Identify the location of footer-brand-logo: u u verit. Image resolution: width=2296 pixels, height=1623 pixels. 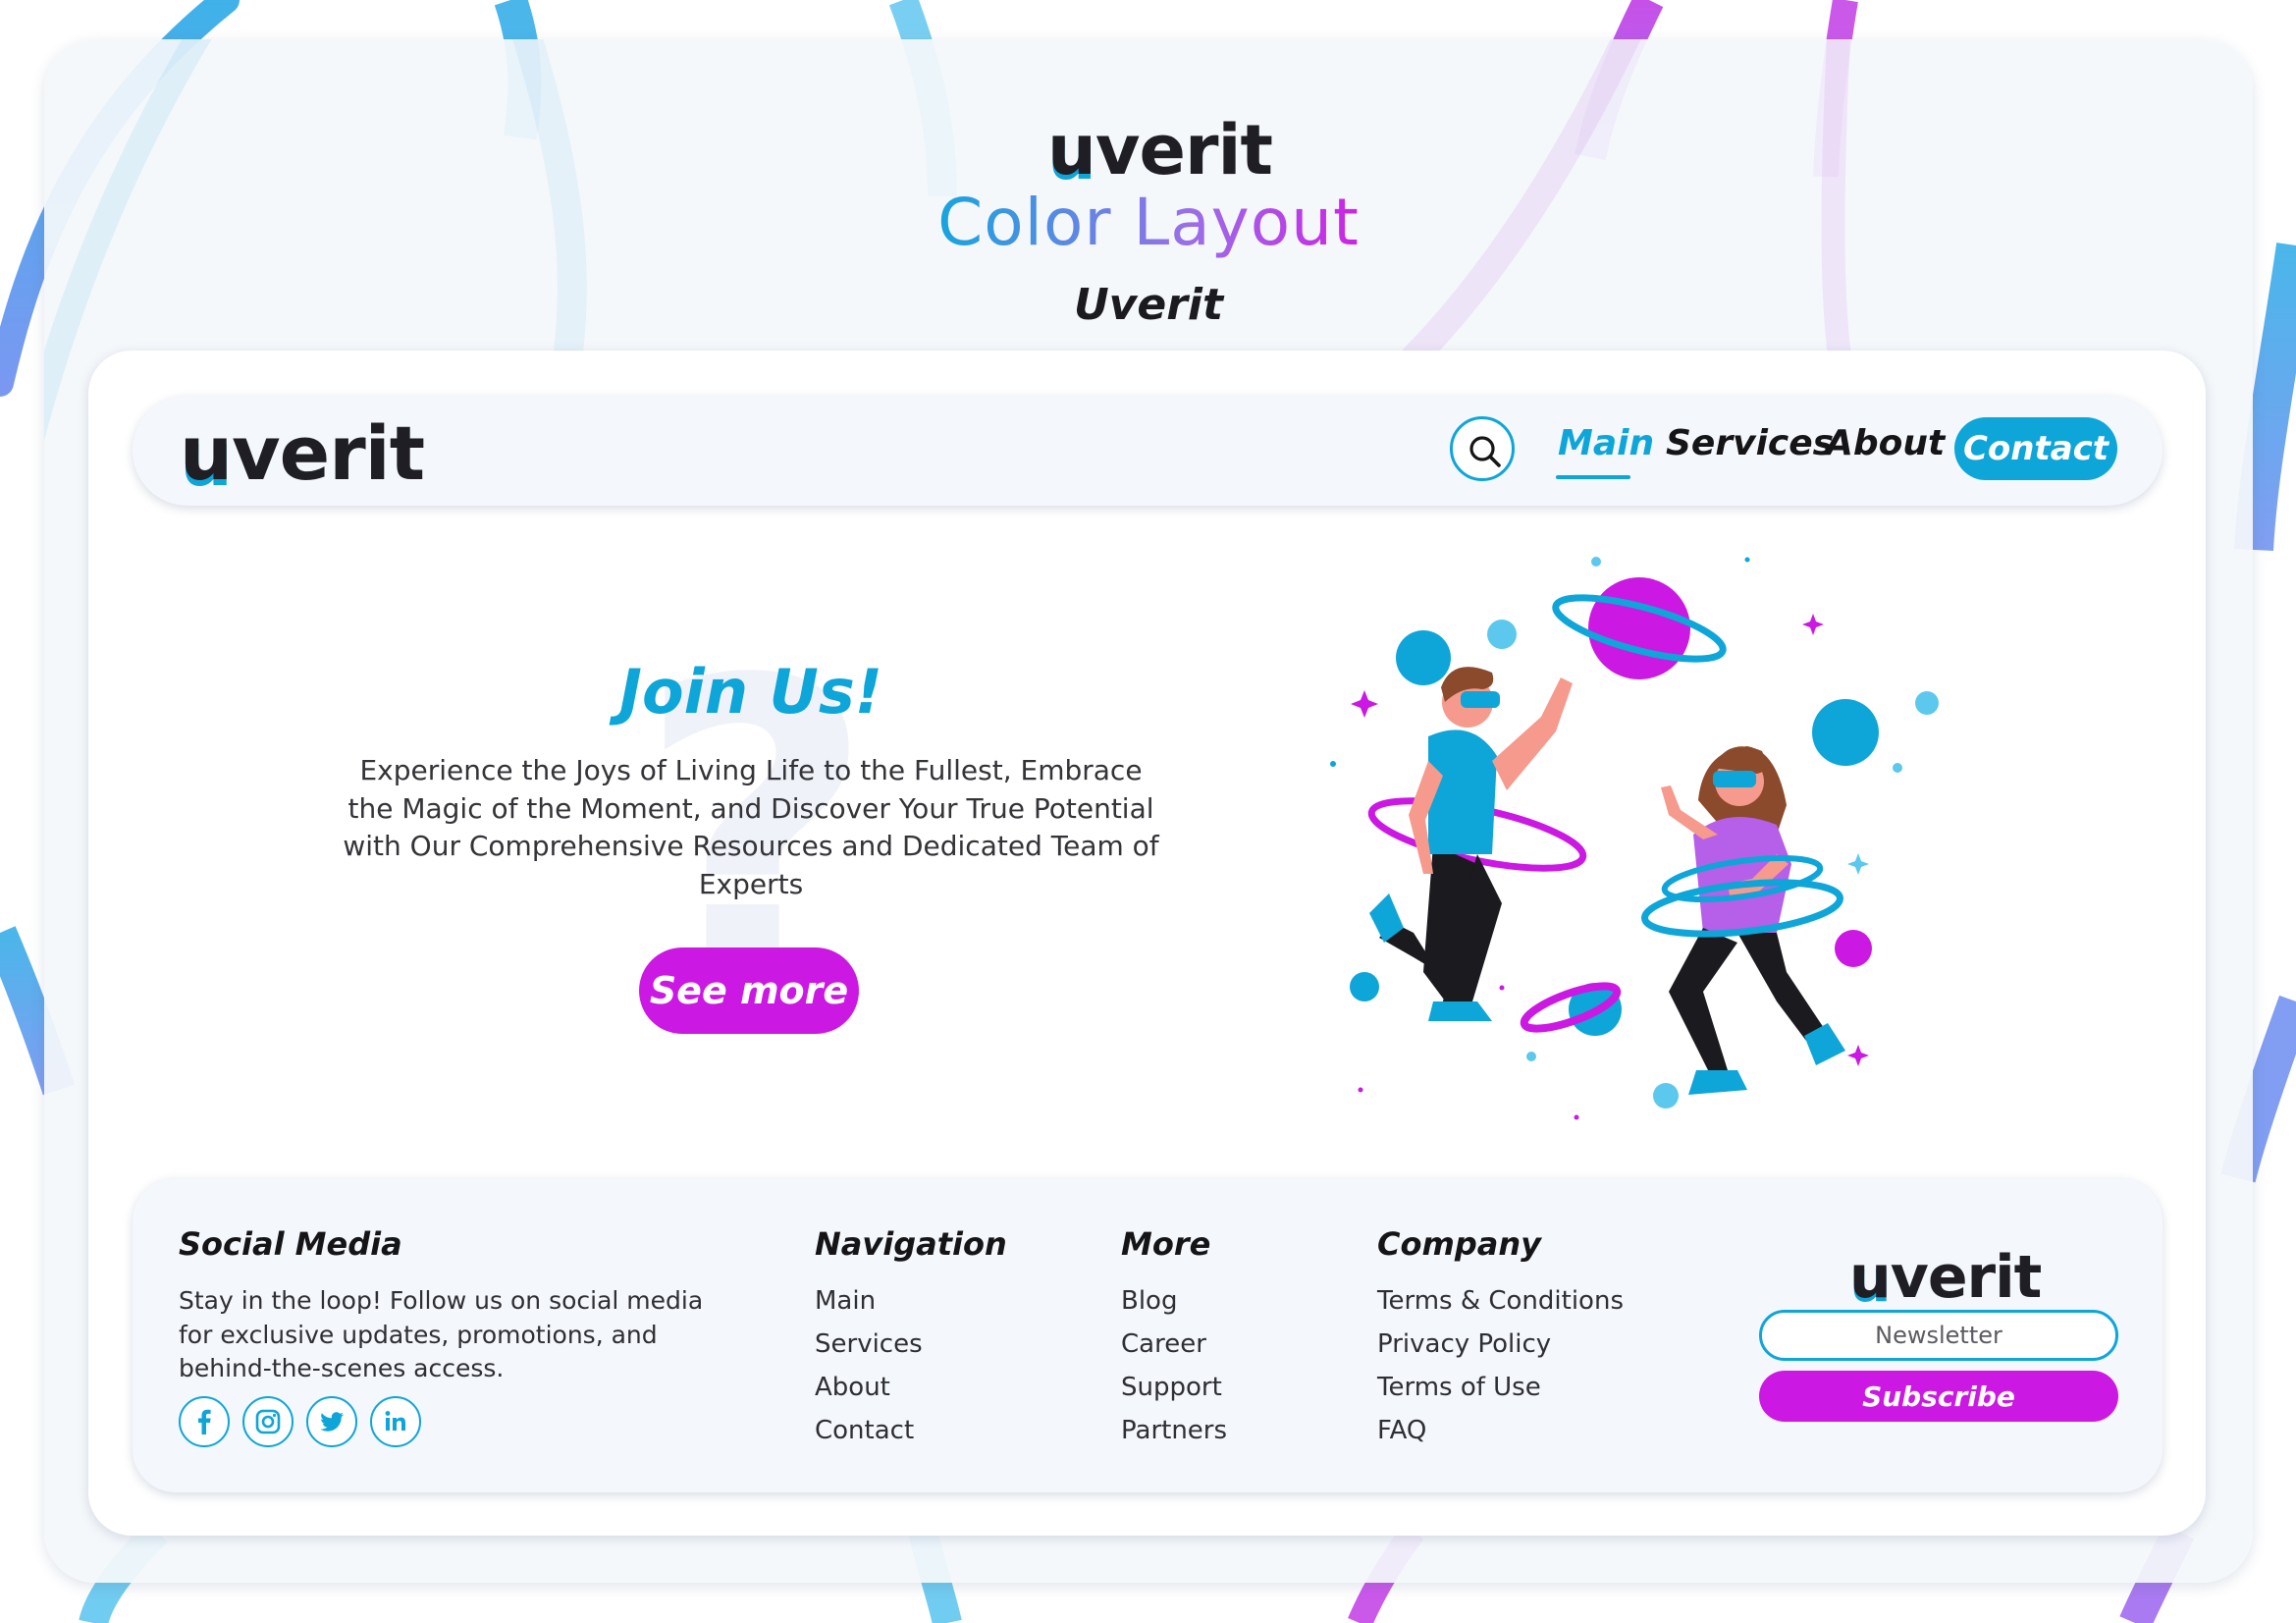
(1946, 1279).